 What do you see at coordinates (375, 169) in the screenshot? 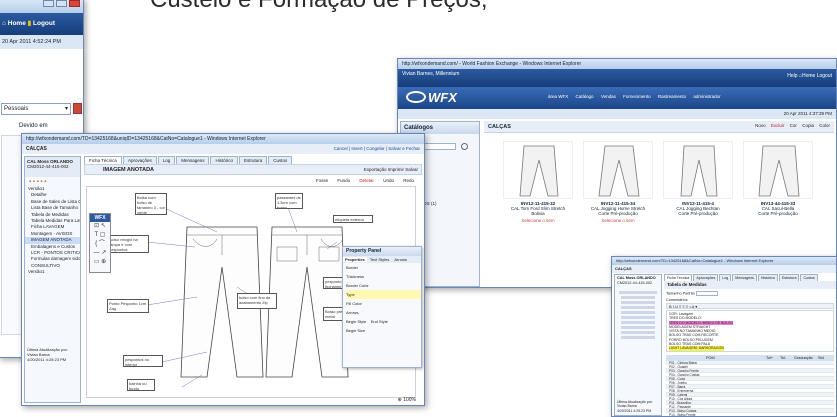
I see `export-button: Exportação` at bounding box center [375, 169].